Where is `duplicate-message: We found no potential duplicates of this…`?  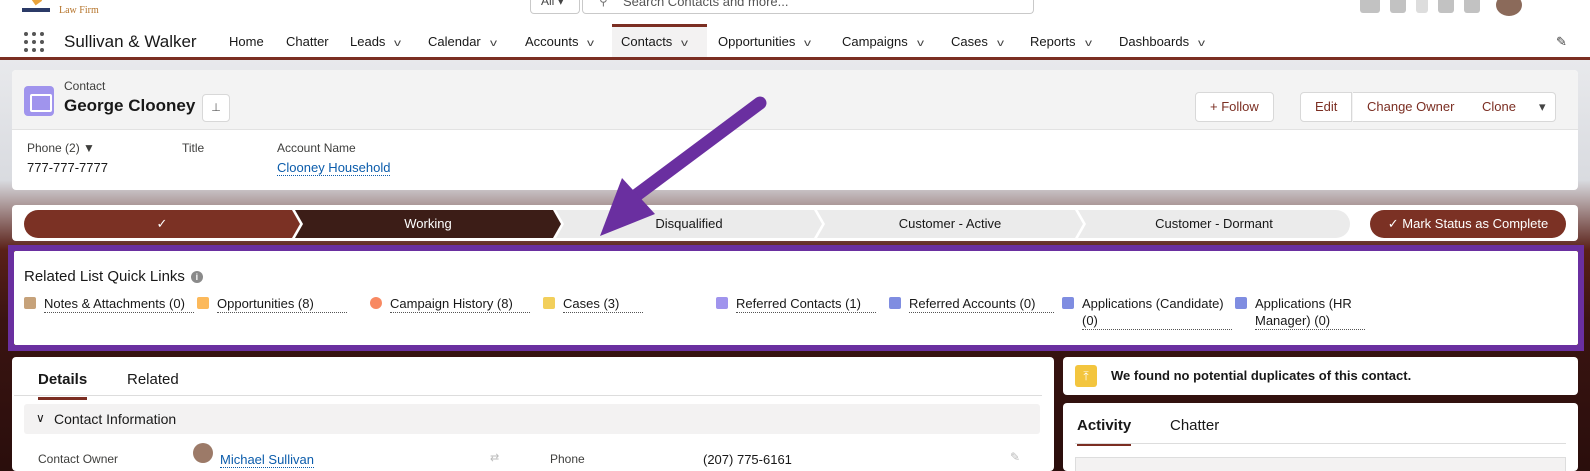
duplicate-message: We found no potential duplicates of this… is located at coordinates (1261, 375).